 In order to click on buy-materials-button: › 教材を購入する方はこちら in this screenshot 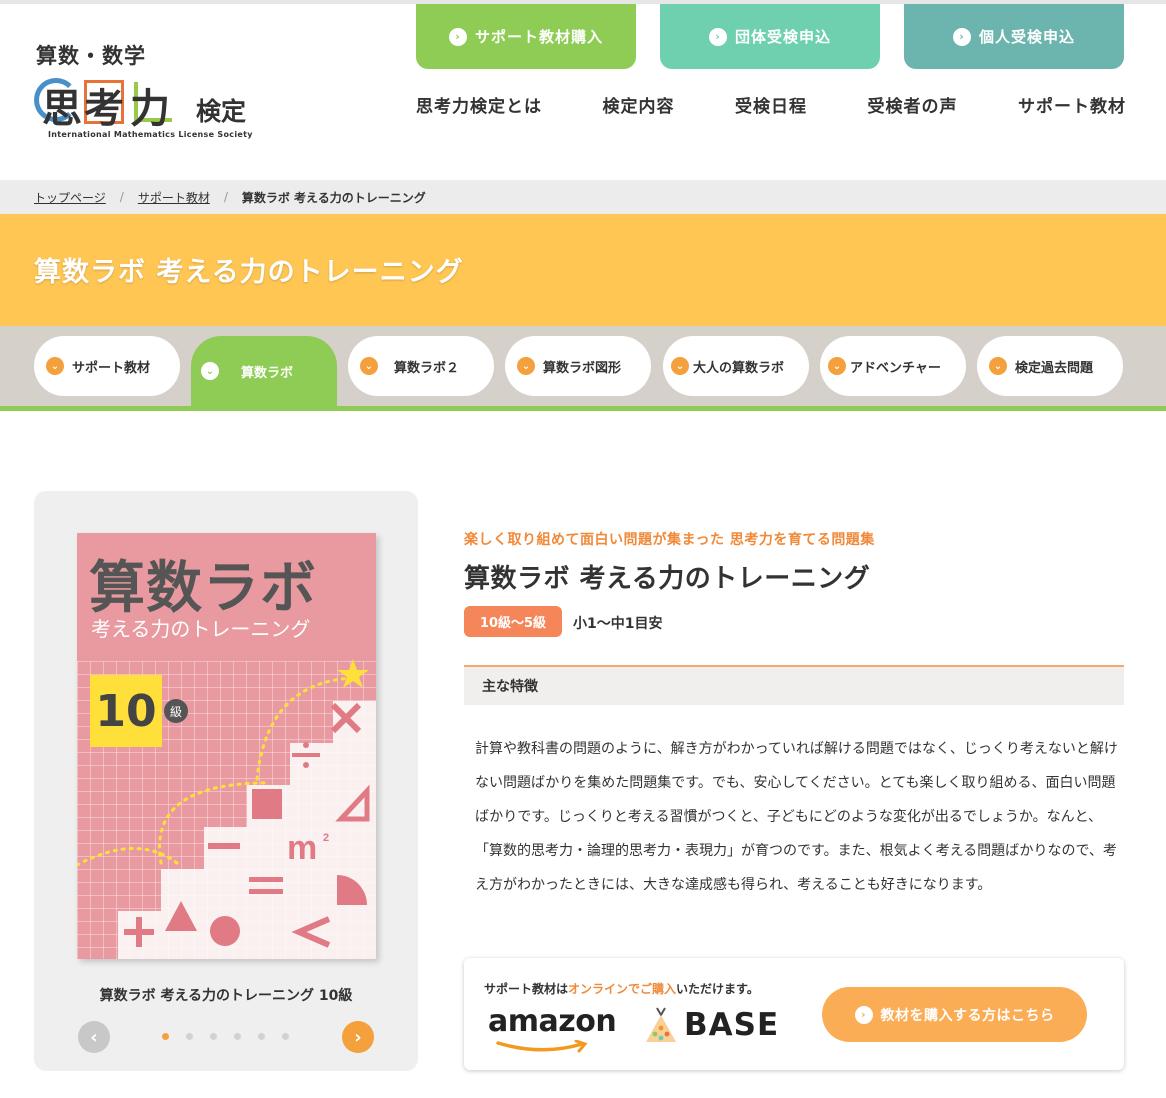, I will do `click(954, 1014)`.